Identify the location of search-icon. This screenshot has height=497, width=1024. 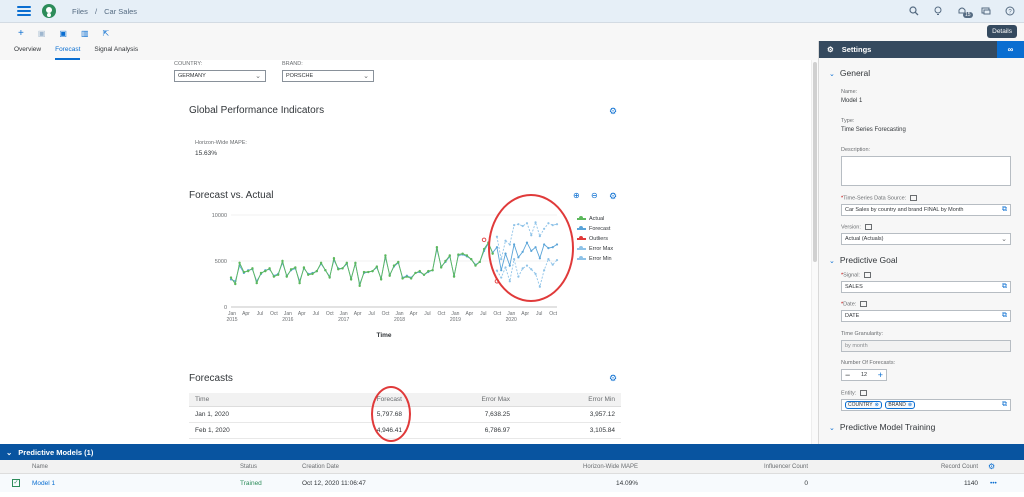
(914, 11).